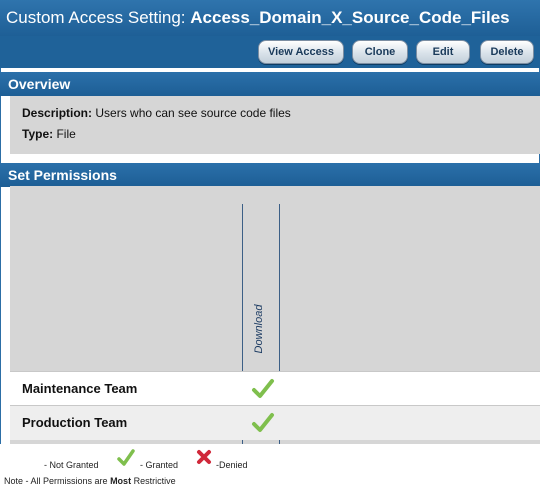 This screenshot has height=496, width=540. What do you see at coordinates (96, 17) in the screenshot?
I see `title-prefix: Custom Access Setting:` at bounding box center [96, 17].